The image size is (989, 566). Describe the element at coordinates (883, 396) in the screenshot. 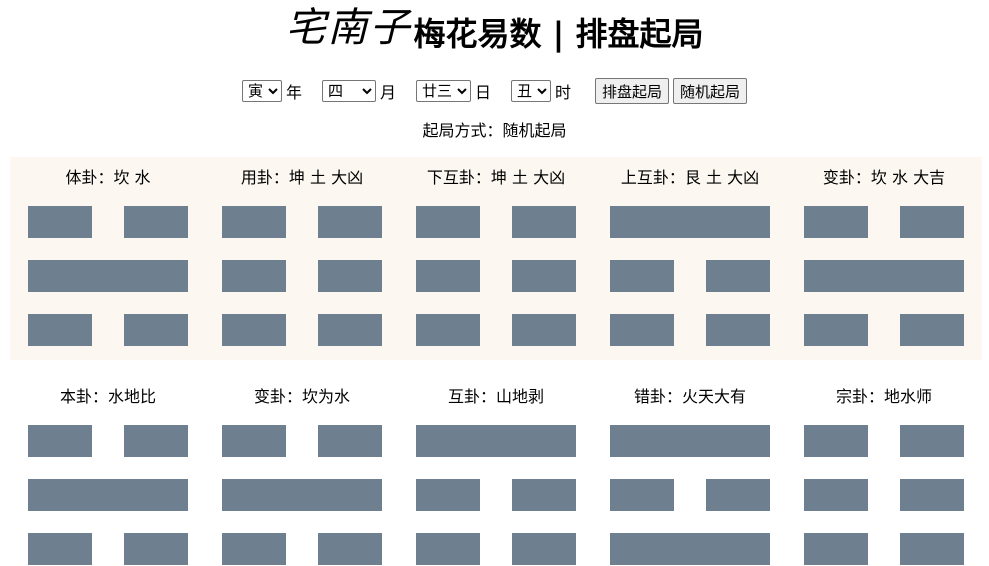

I see `gua-title: 宗卦：地水师` at that location.